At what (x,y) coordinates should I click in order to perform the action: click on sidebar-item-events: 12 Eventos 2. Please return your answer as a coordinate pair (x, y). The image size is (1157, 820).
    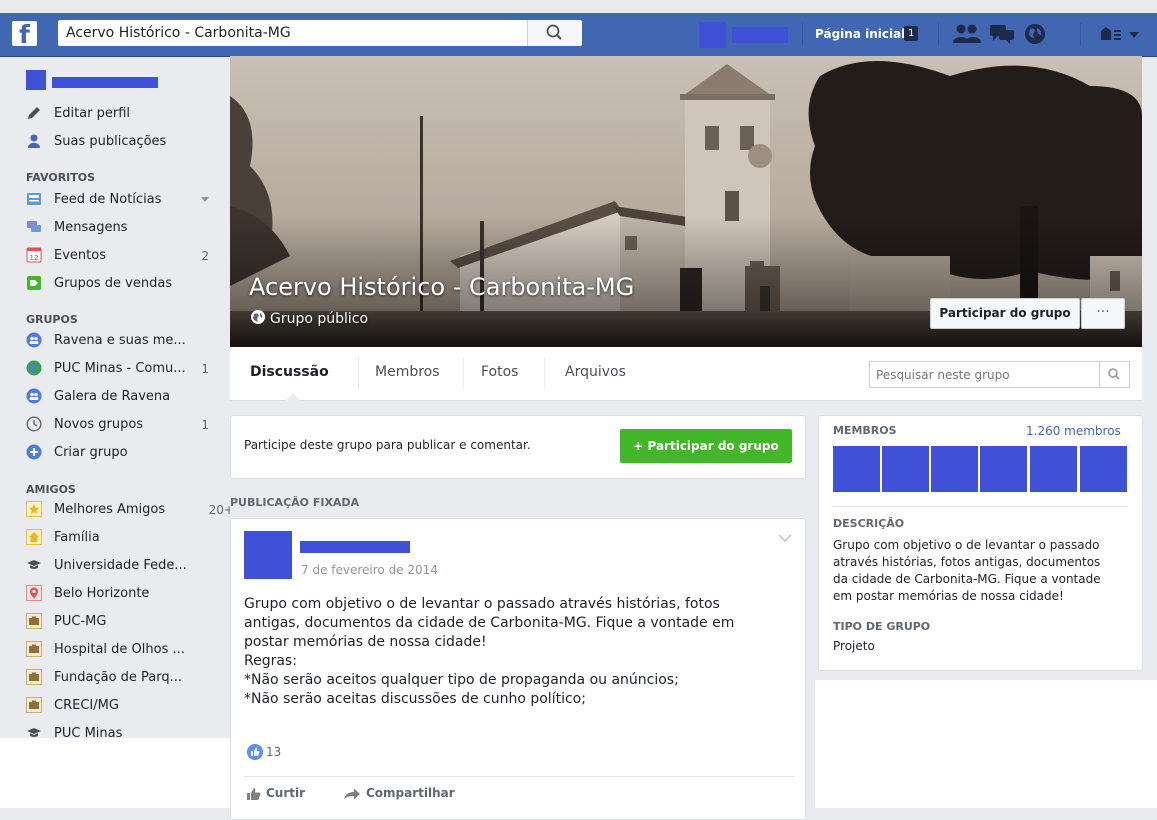
    Looking at the image, I should click on (123, 256).